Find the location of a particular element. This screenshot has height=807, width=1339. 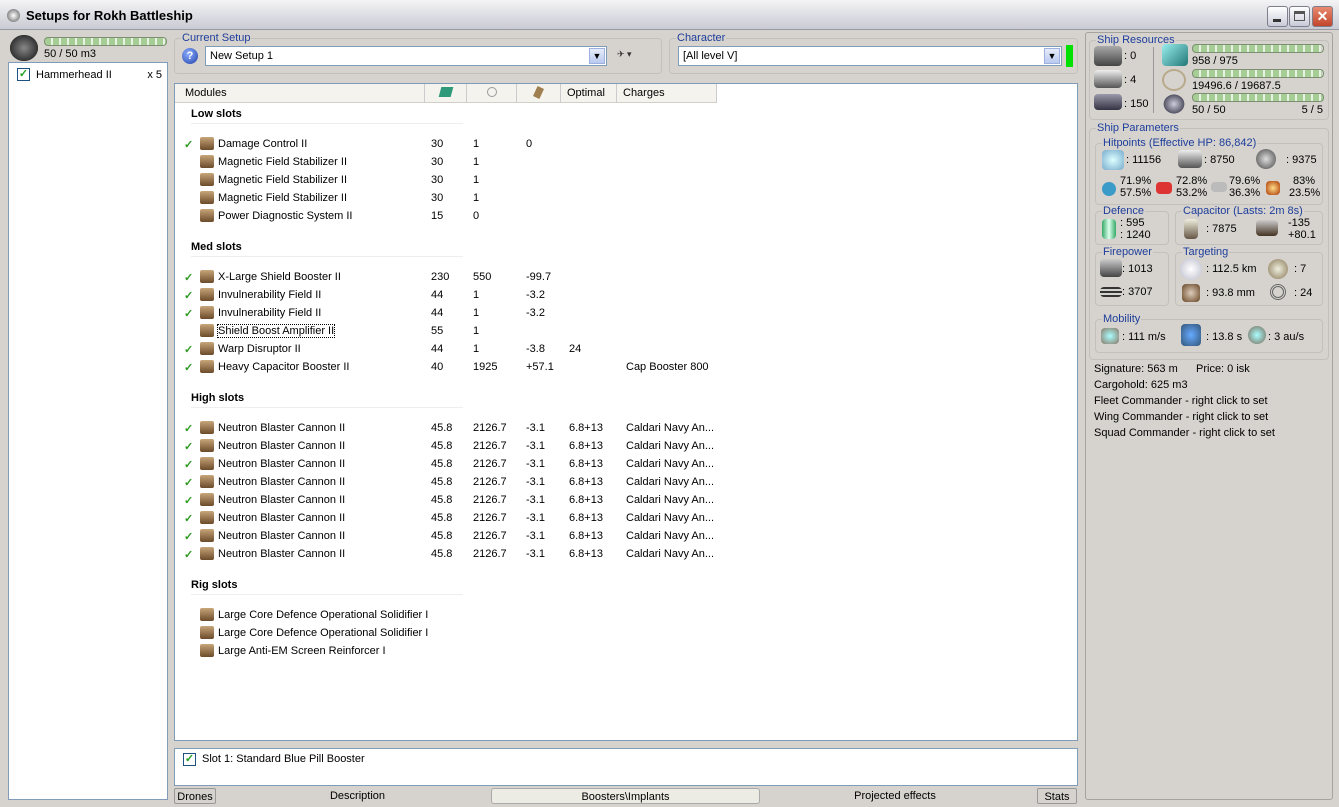

sensor-strength-icon is located at coordinates (1191, 293).